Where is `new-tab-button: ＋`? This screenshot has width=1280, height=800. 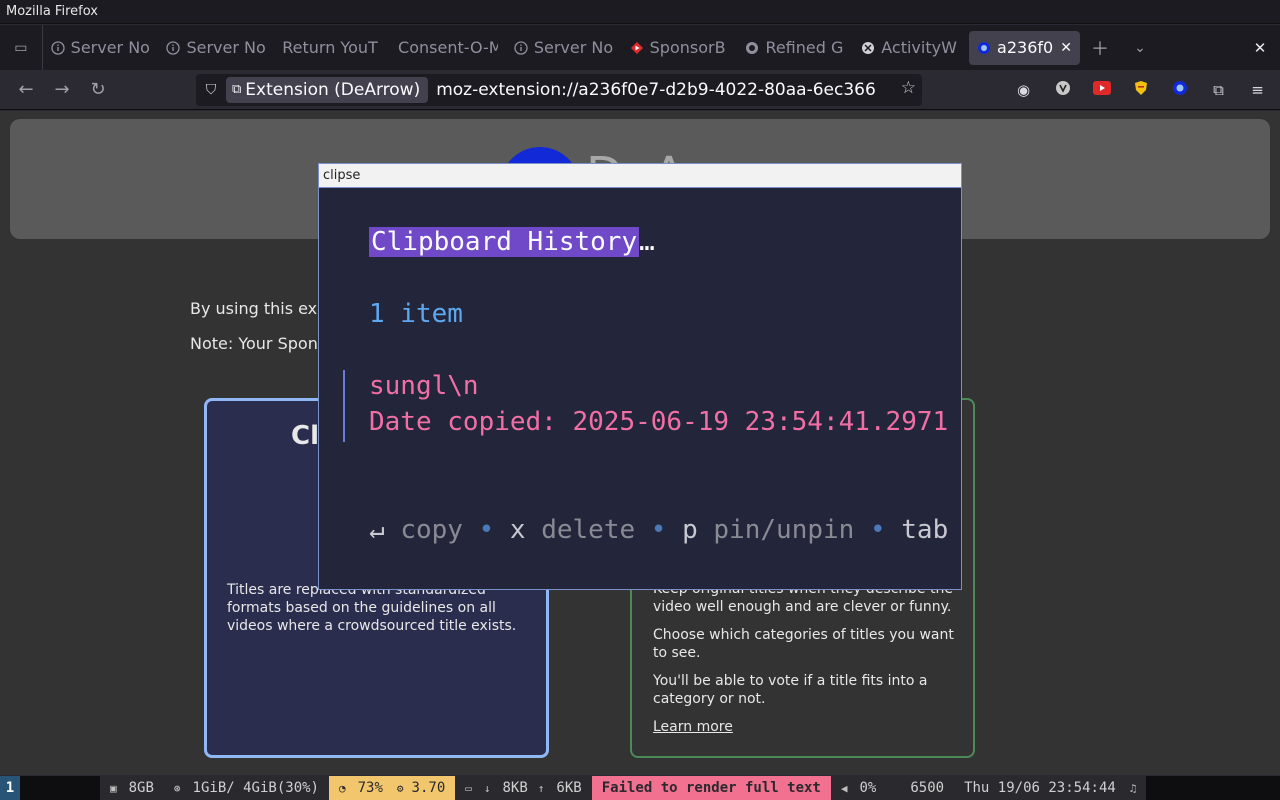 new-tab-button: ＋ is located at coordinates (1100, 48).